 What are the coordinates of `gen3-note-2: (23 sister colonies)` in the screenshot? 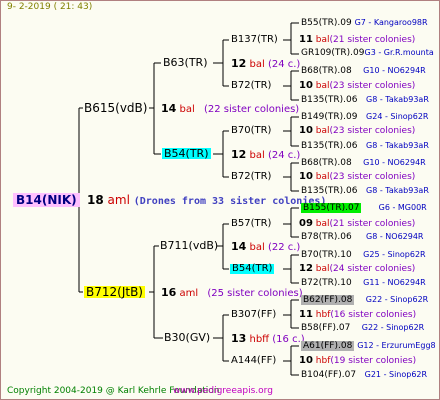 It's located at (372, 86).